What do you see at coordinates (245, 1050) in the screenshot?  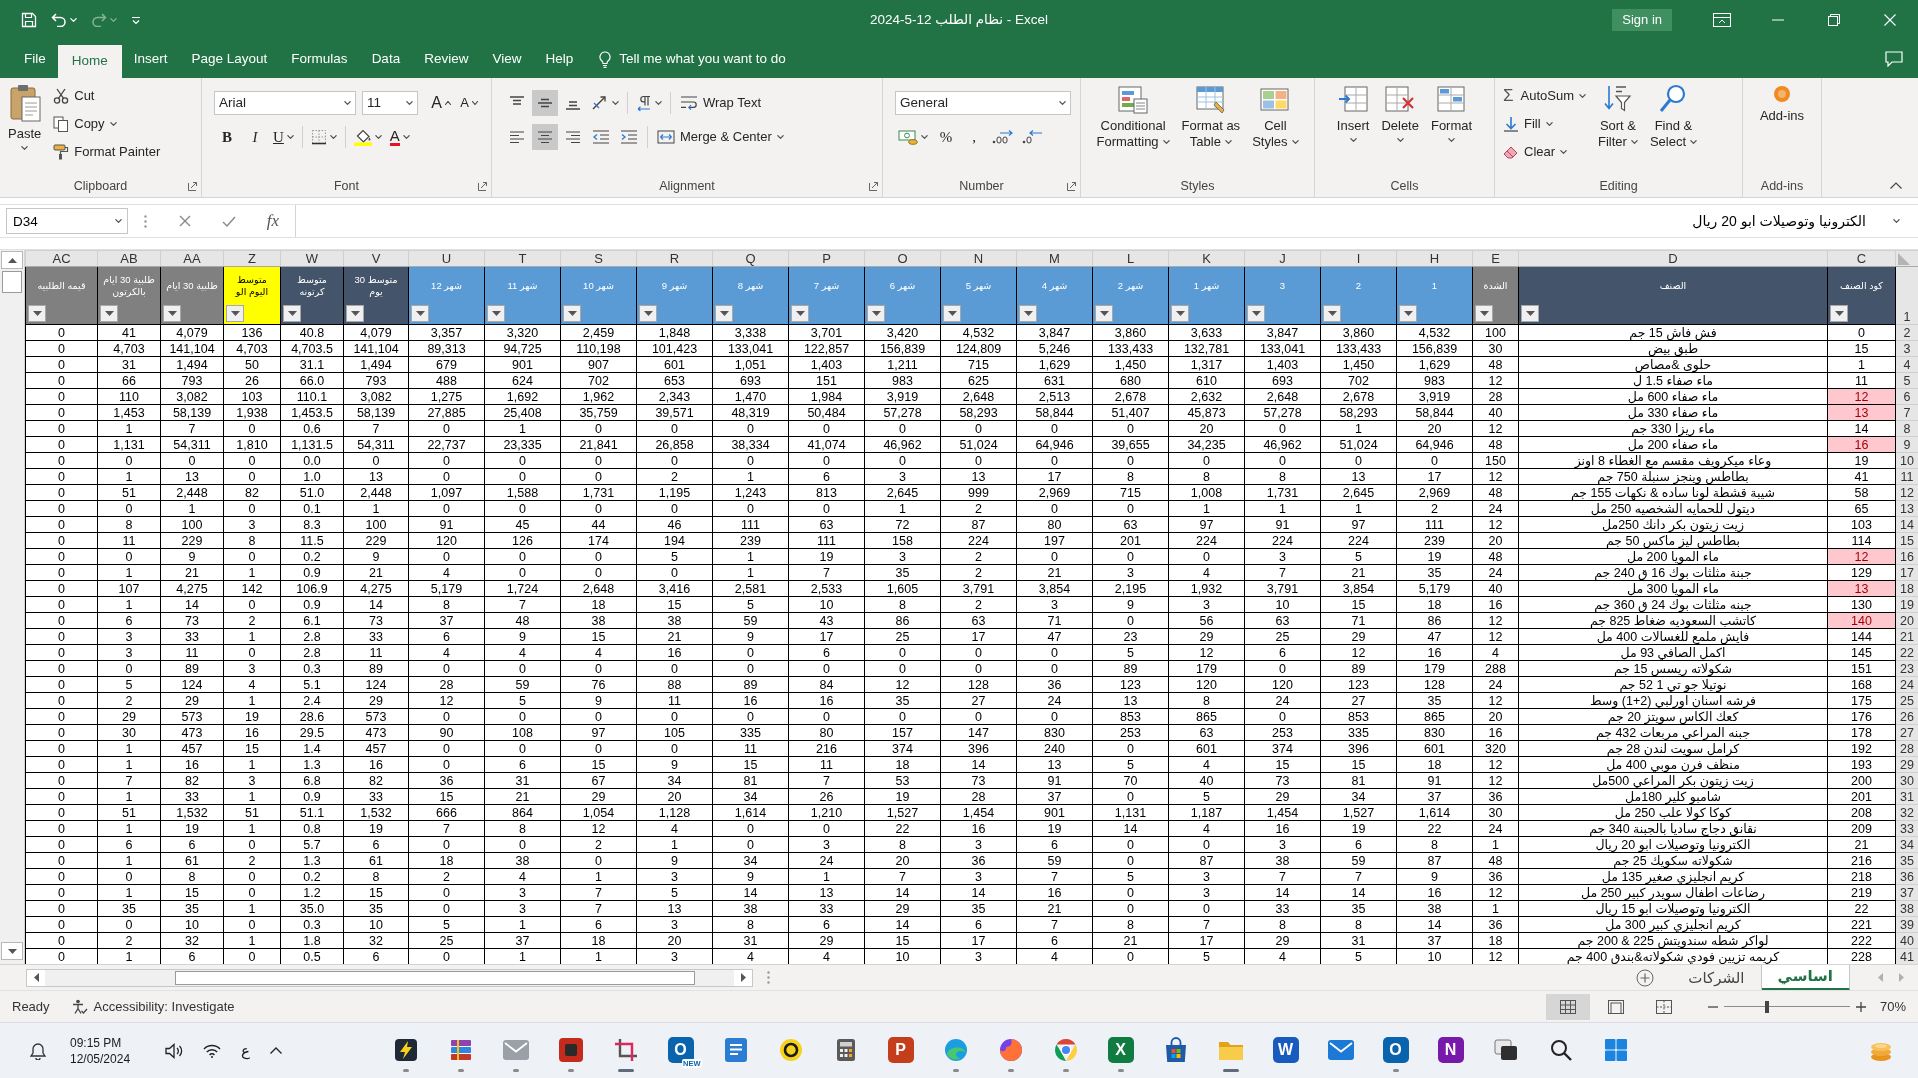 I see `language-button: ع` at bounding box center [245, 1050].